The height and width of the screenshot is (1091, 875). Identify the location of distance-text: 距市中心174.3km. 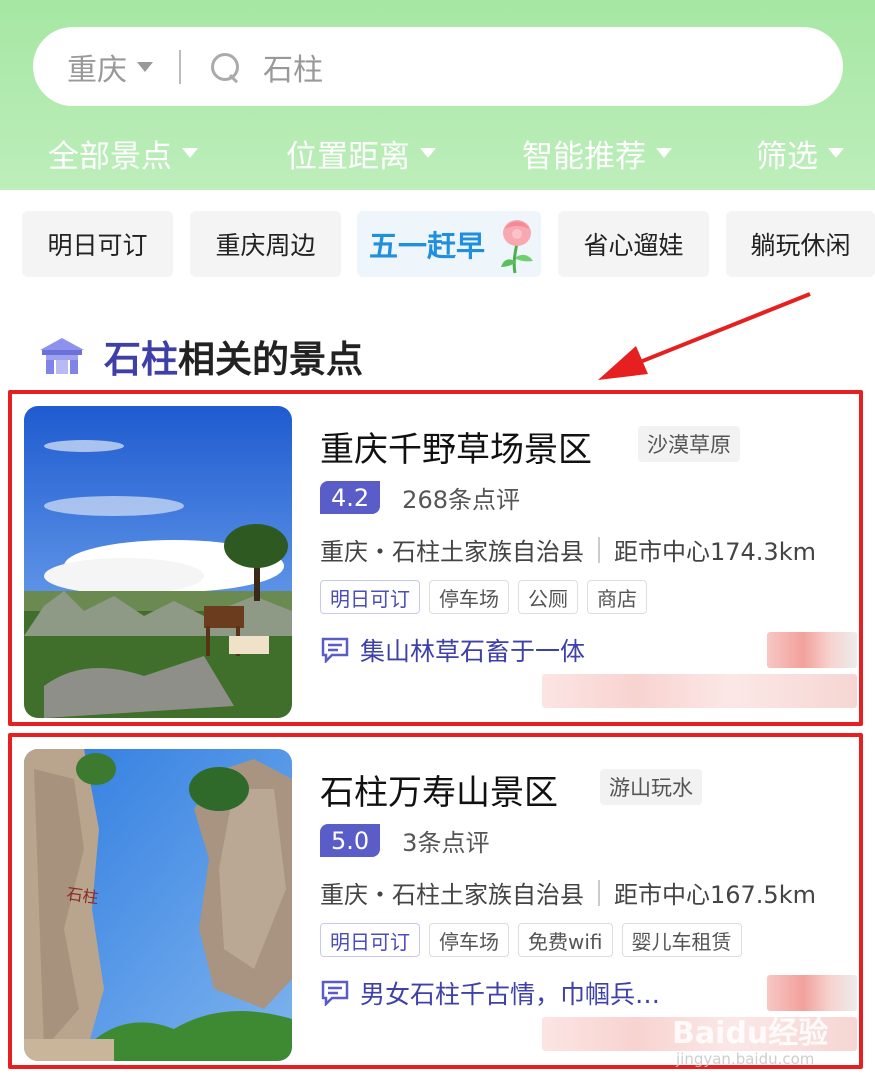
(715, 552).